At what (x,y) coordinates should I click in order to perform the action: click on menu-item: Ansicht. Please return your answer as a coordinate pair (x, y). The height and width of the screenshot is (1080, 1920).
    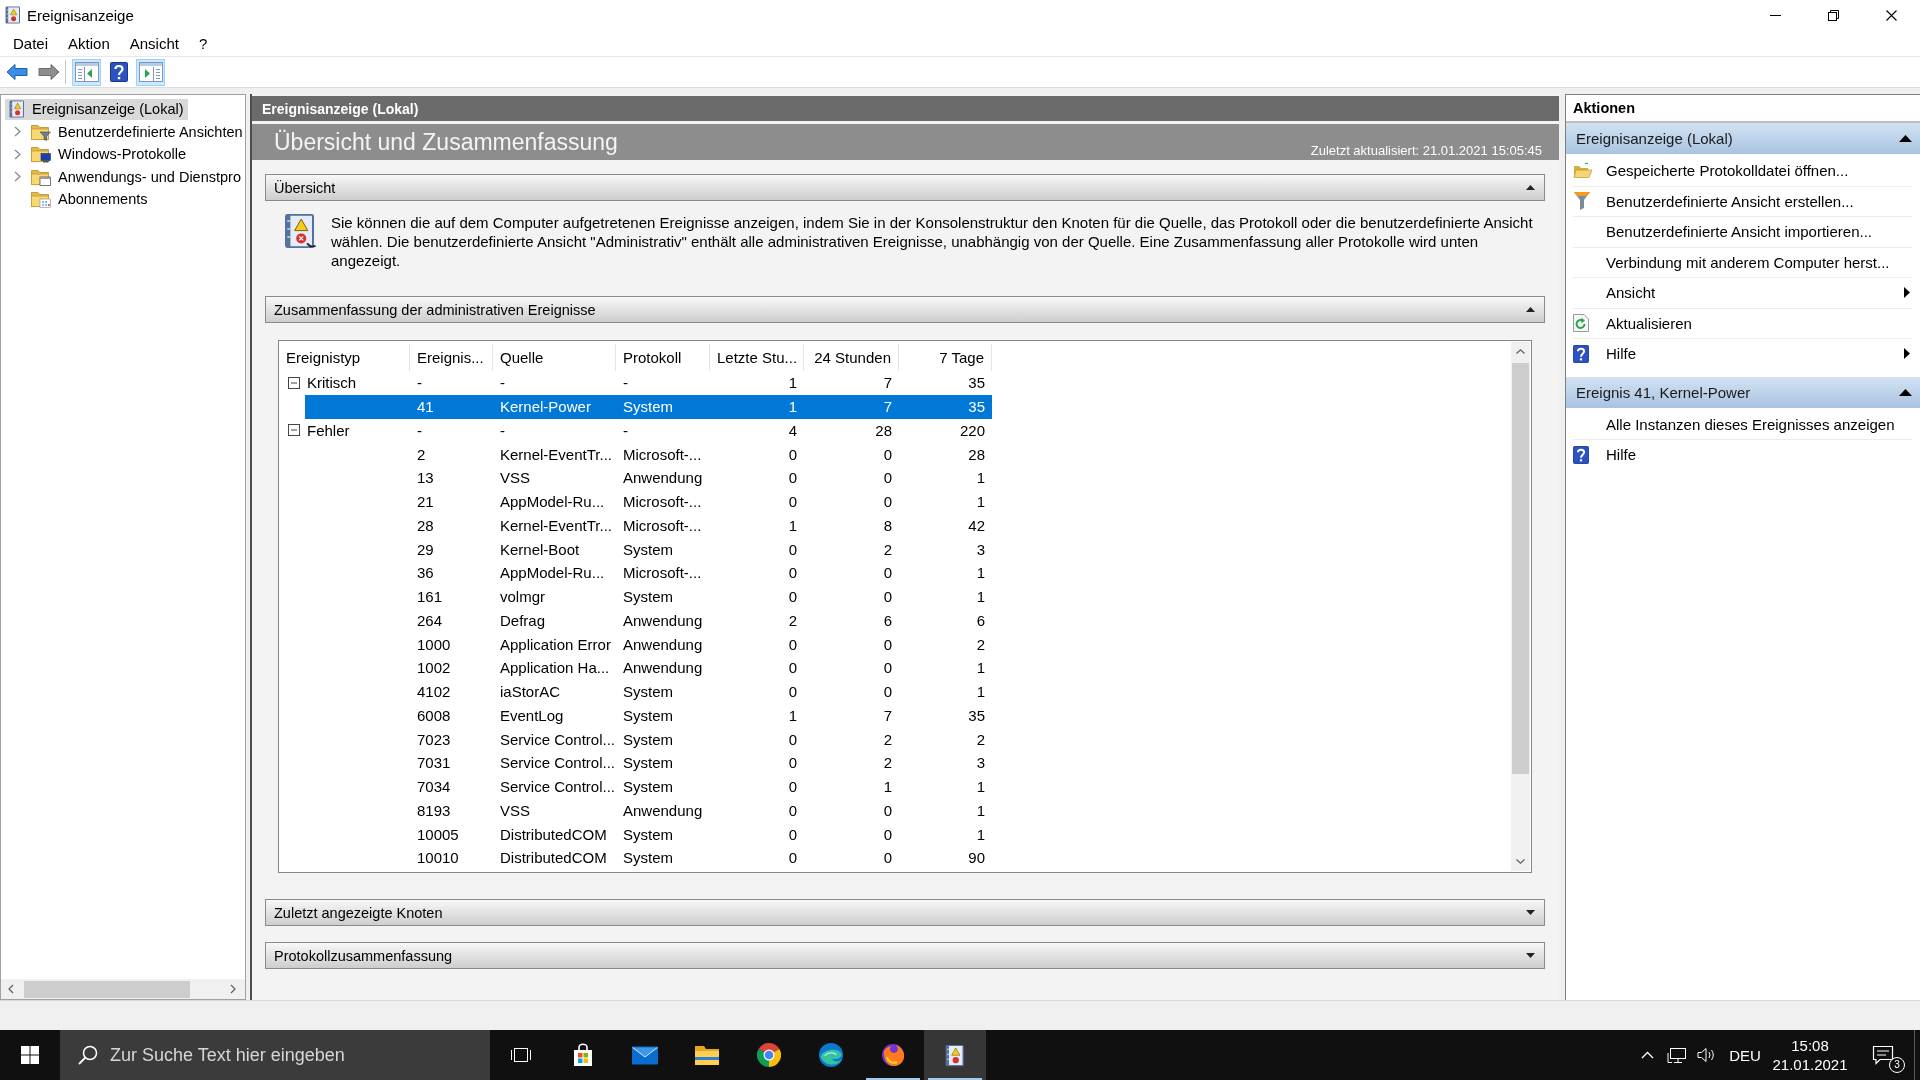
    Looking at the image, I should click on (154, 43).